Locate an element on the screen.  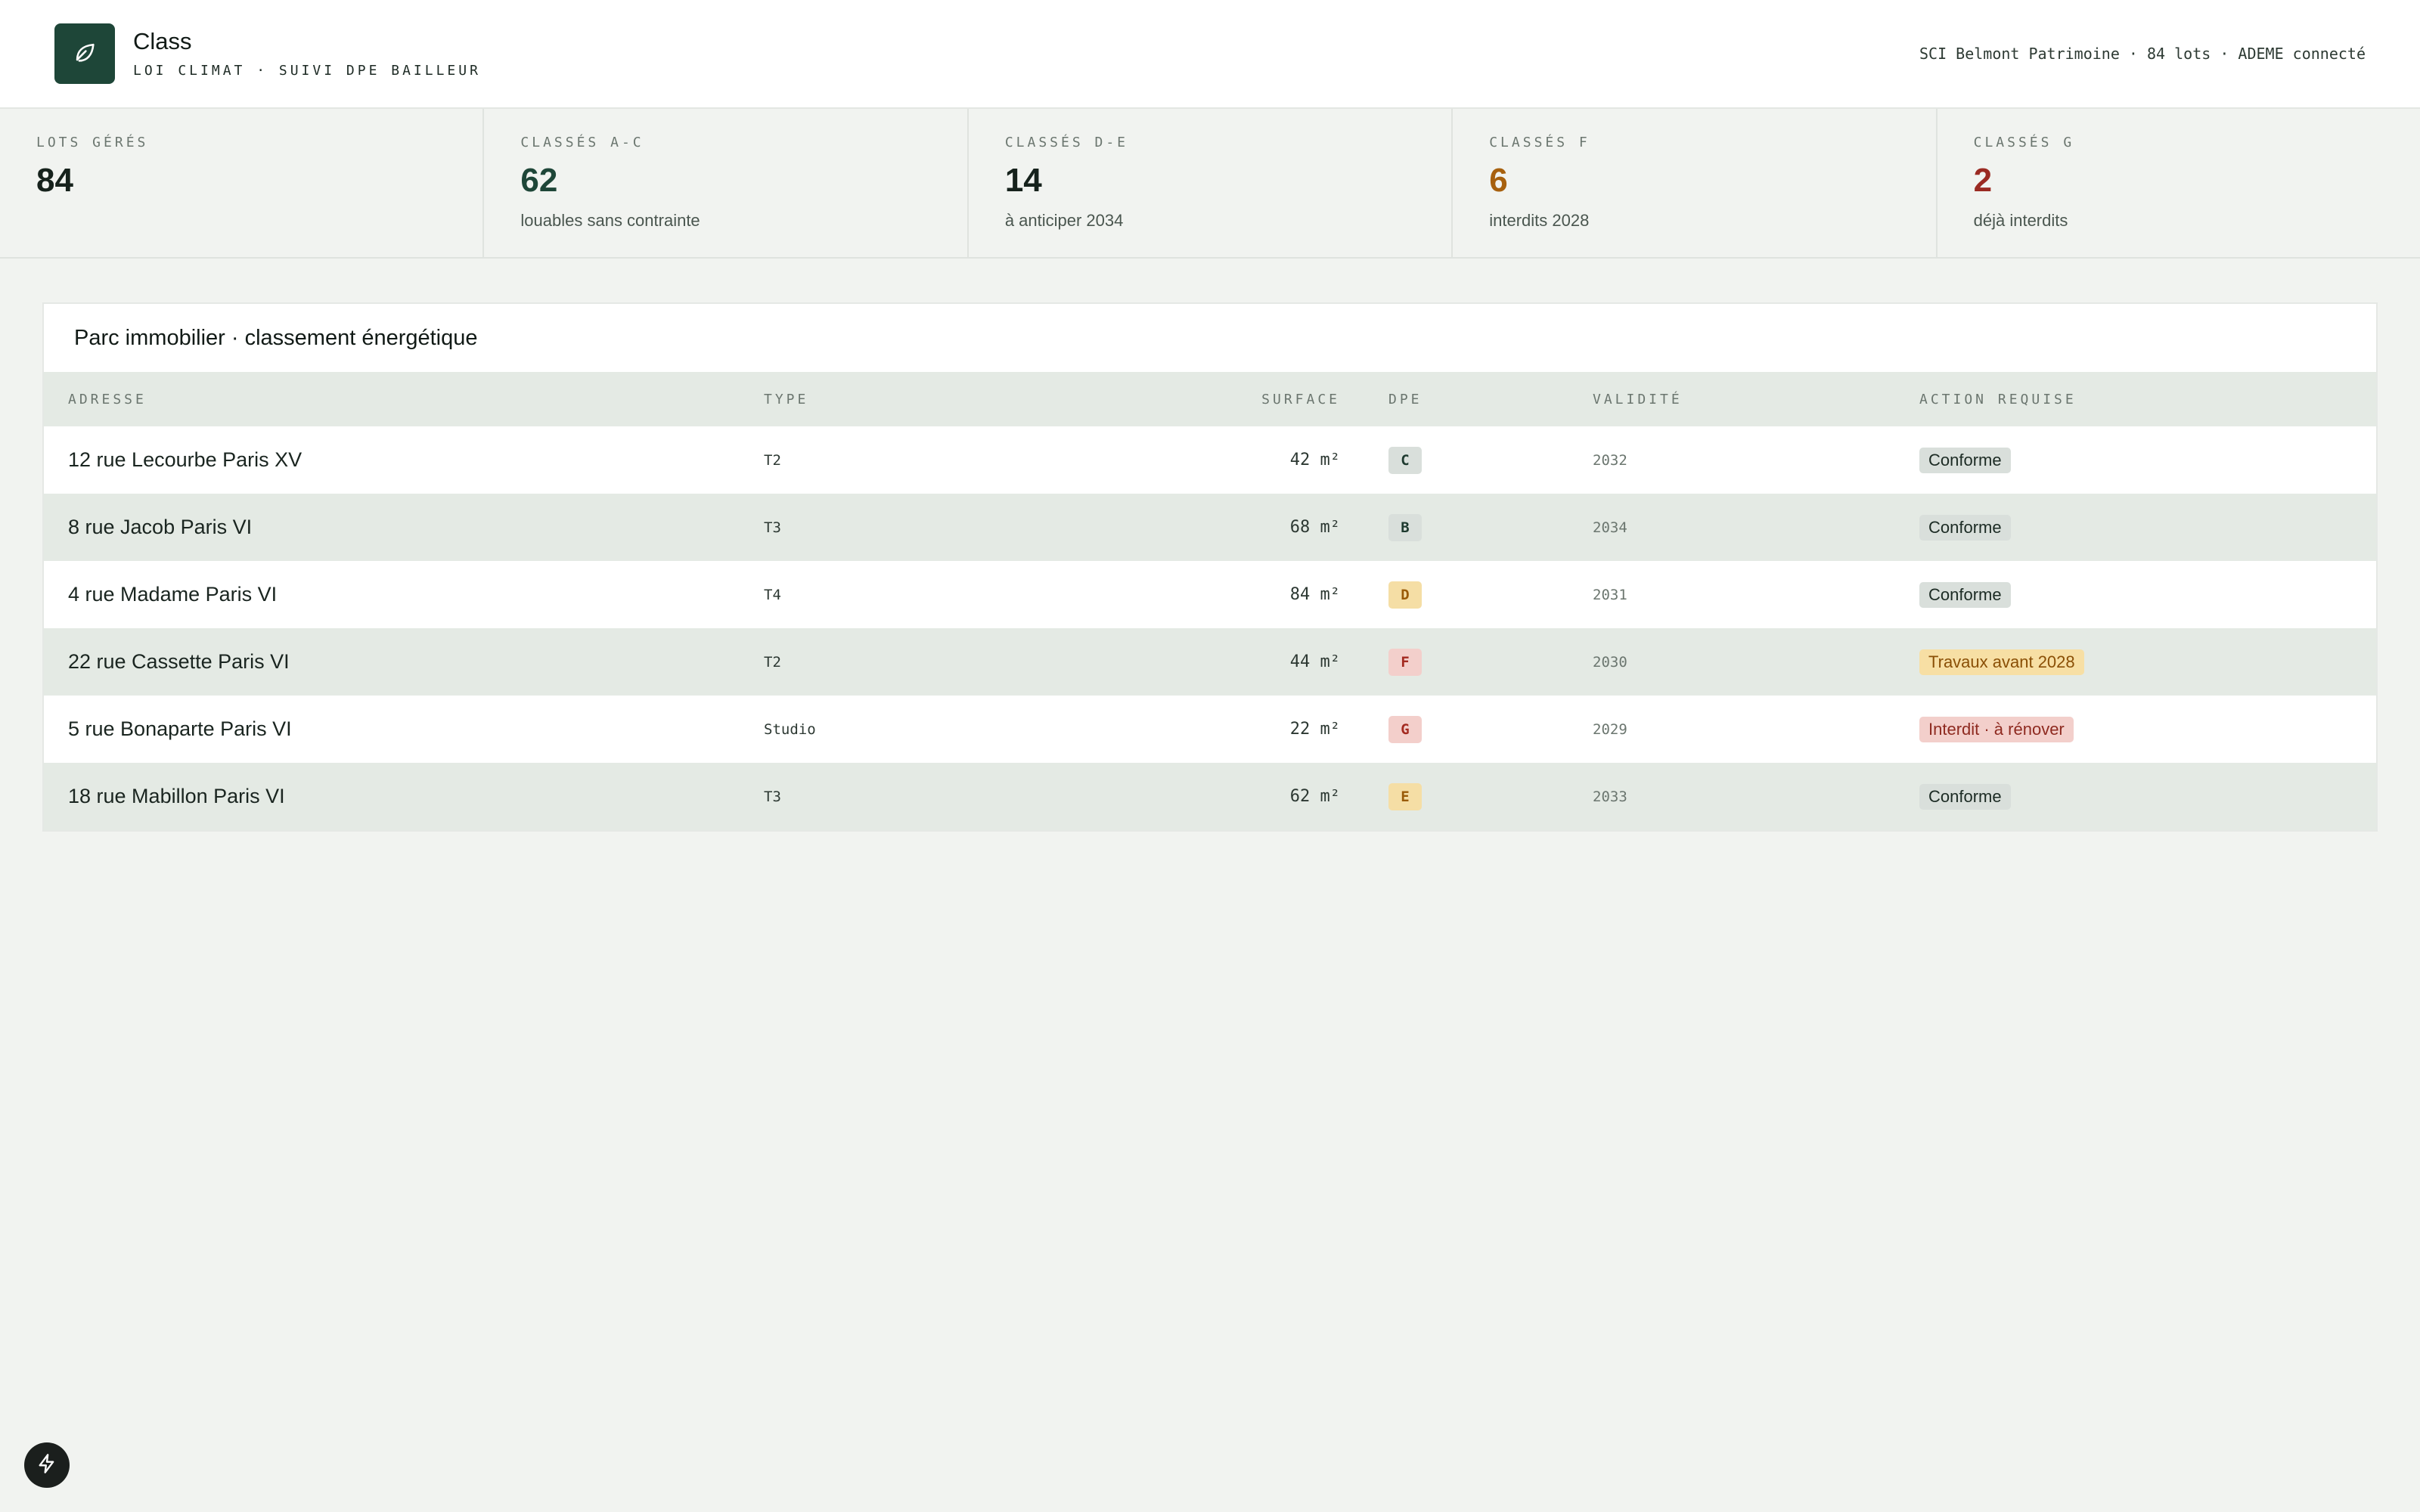
stat-value: 2 is located at coordinates (1983, 181).